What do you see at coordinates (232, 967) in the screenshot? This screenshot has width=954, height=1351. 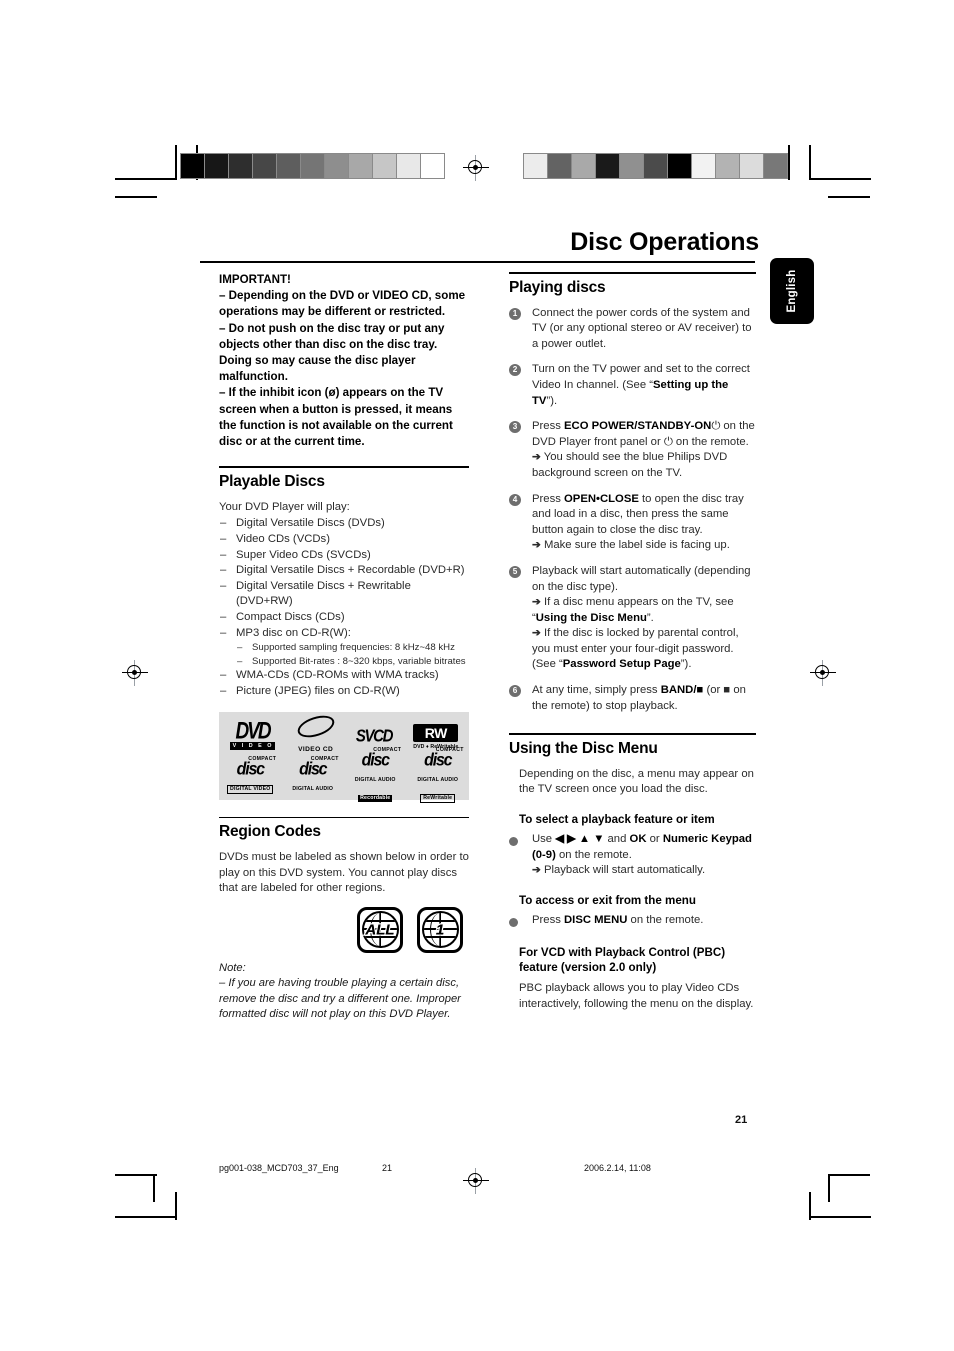 I see `note-label: Note:` at bounding box center [232, 967].